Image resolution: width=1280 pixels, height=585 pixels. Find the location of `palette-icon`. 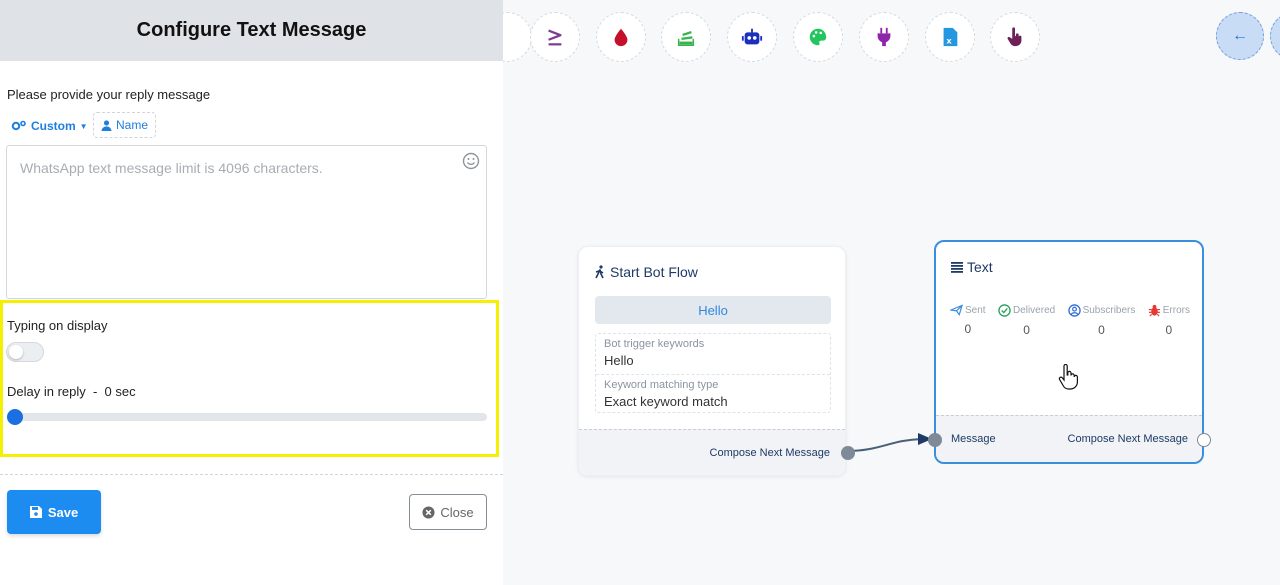

palette-icon is located at coordinates (818, 37).